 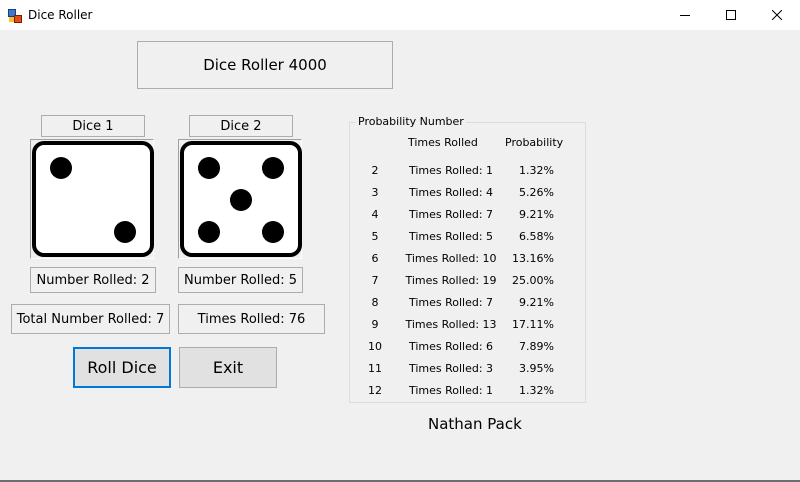 What do you see at coordinates (475, 424) in the screenshot?
I see `author-label: Nathan Pack` at bounding box center [475, 424].